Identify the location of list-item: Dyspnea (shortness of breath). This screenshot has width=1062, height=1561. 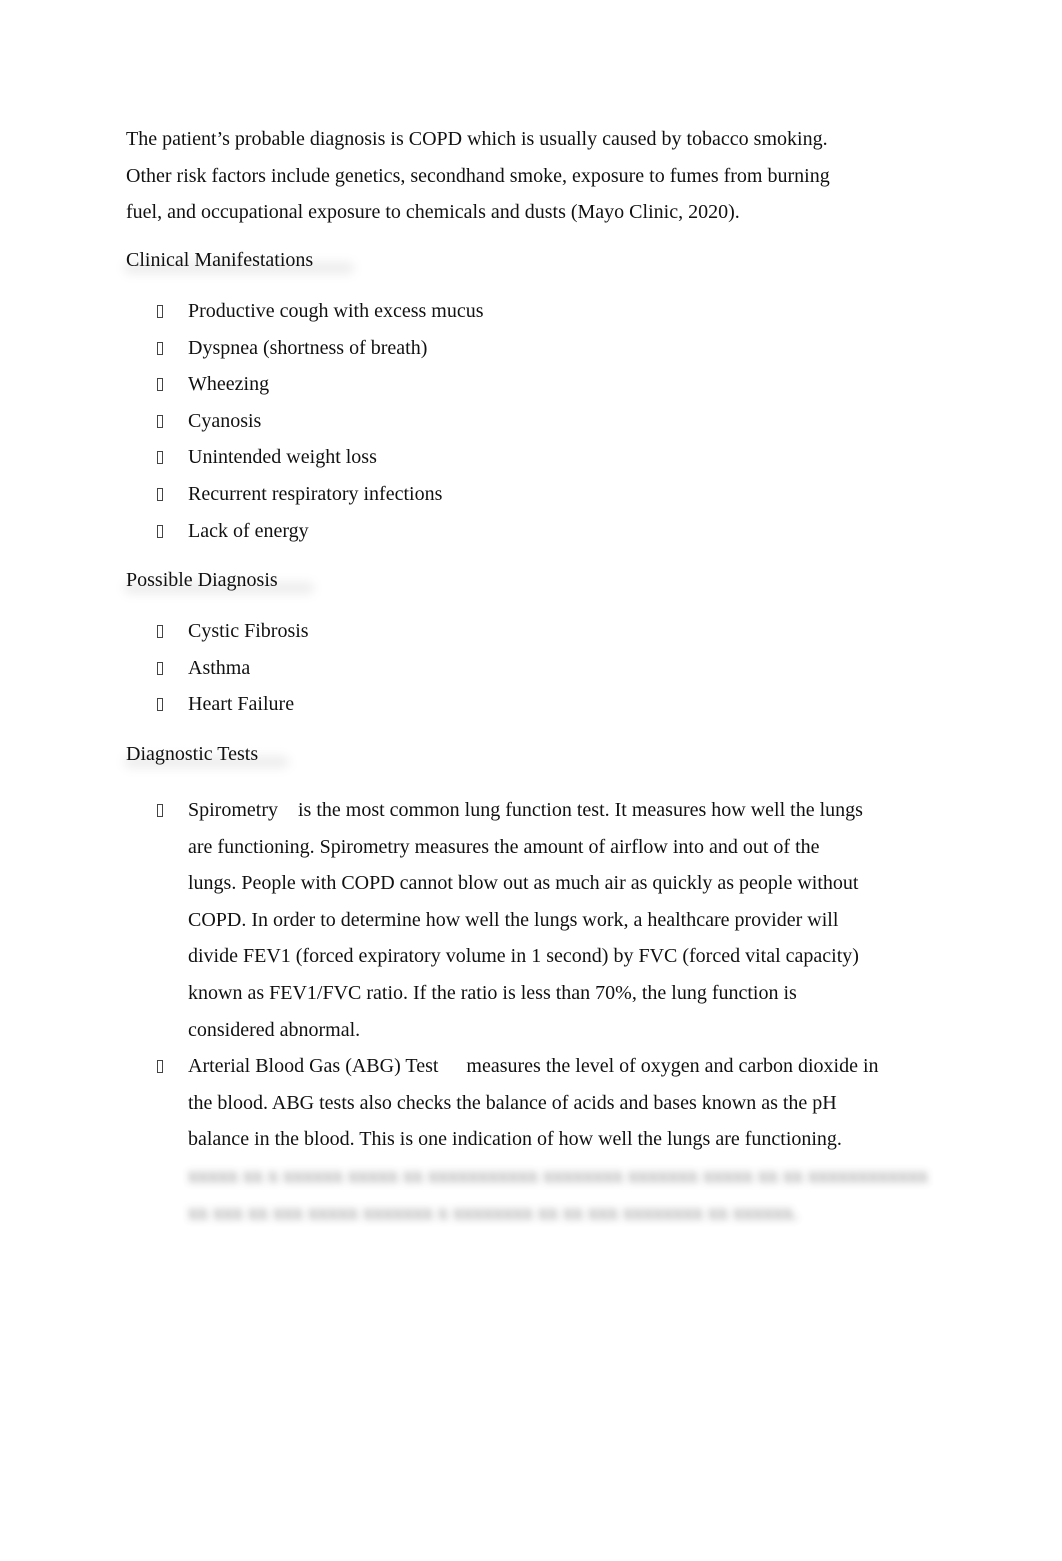
(305, 352).